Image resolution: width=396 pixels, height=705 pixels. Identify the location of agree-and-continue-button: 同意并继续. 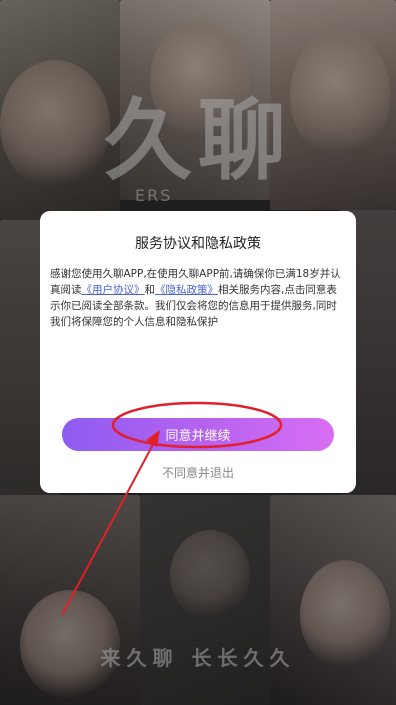
(198, 434).